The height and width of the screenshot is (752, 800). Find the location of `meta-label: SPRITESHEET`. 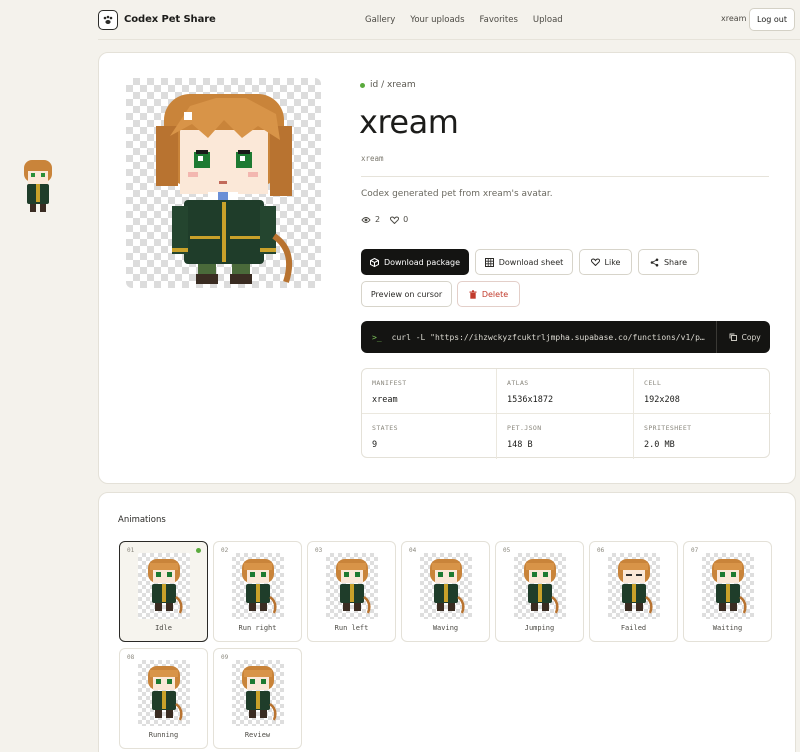

meta-label: SPRITESHEET is located at coordinates (668, 428).